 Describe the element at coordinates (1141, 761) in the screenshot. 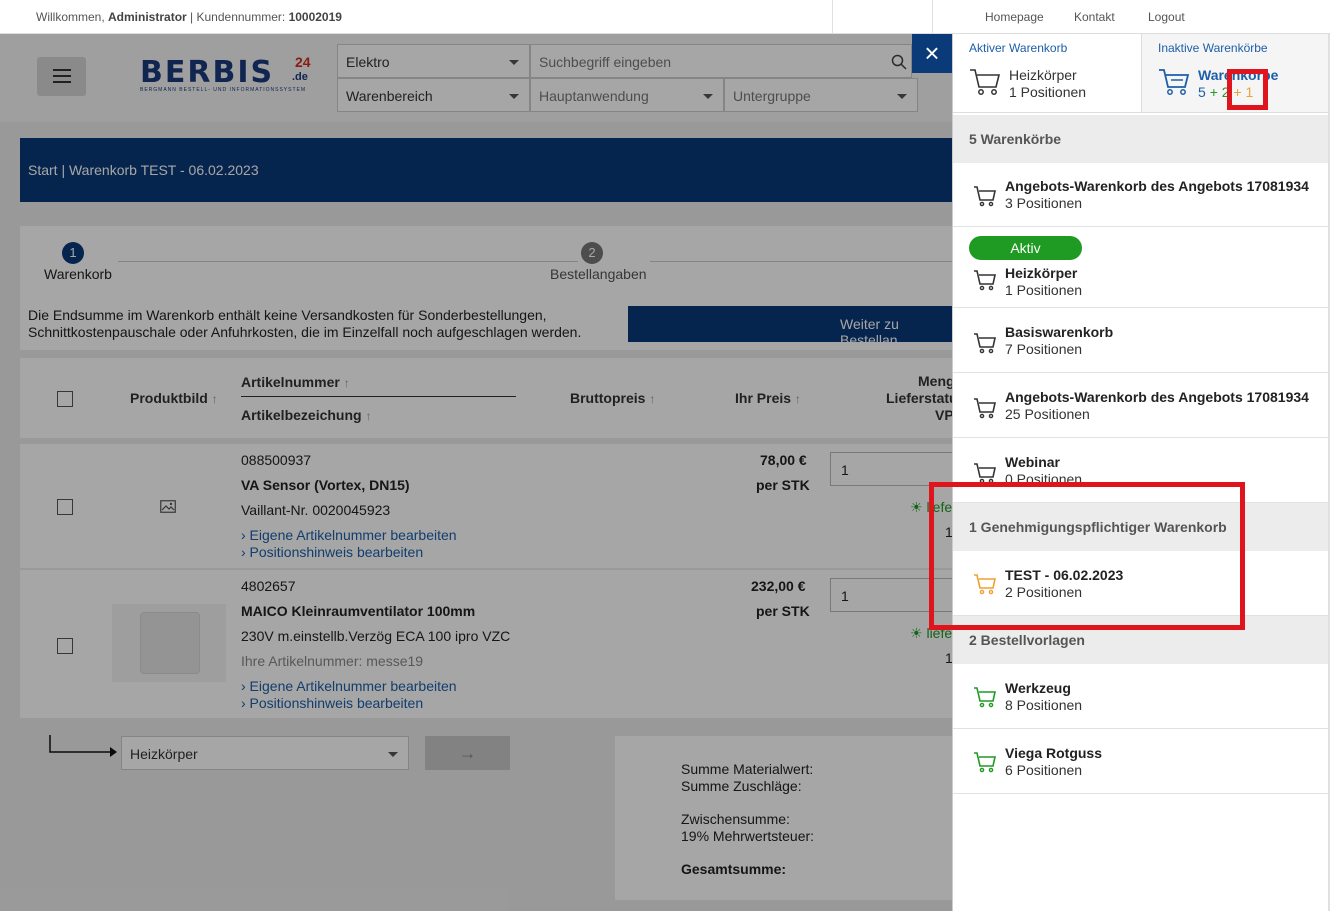

I see `template-item: Viega Rotguss 6 Positionen` at that location.